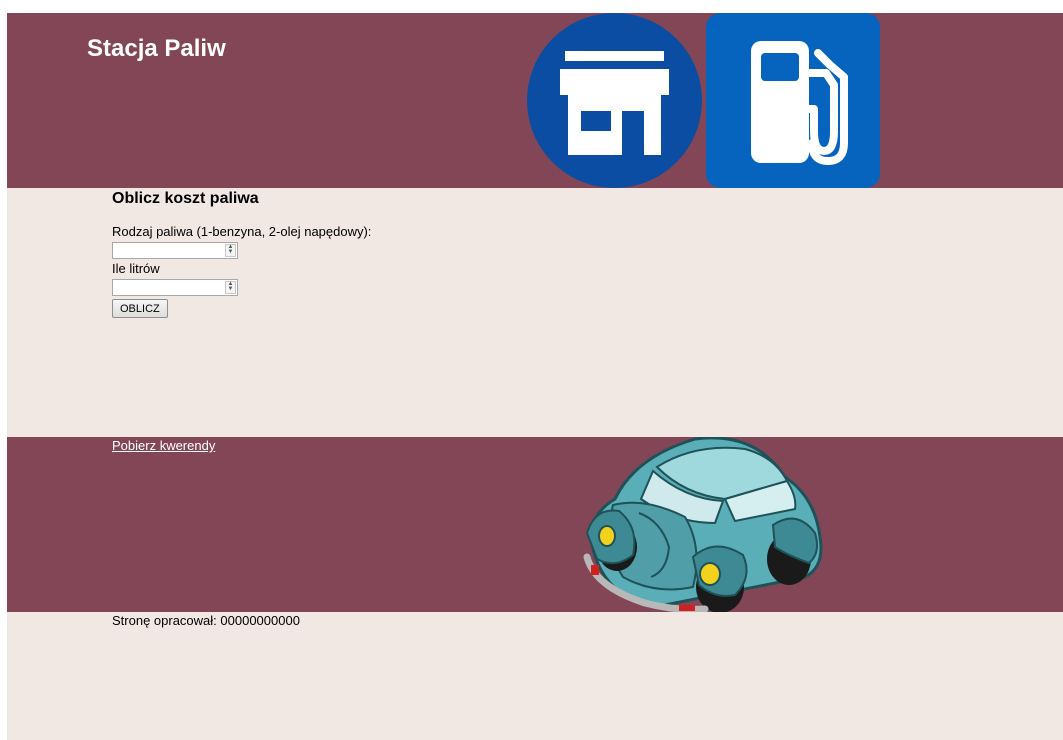  I want to click on fuel-type-input: ▲ ▼, so click(175, 250).